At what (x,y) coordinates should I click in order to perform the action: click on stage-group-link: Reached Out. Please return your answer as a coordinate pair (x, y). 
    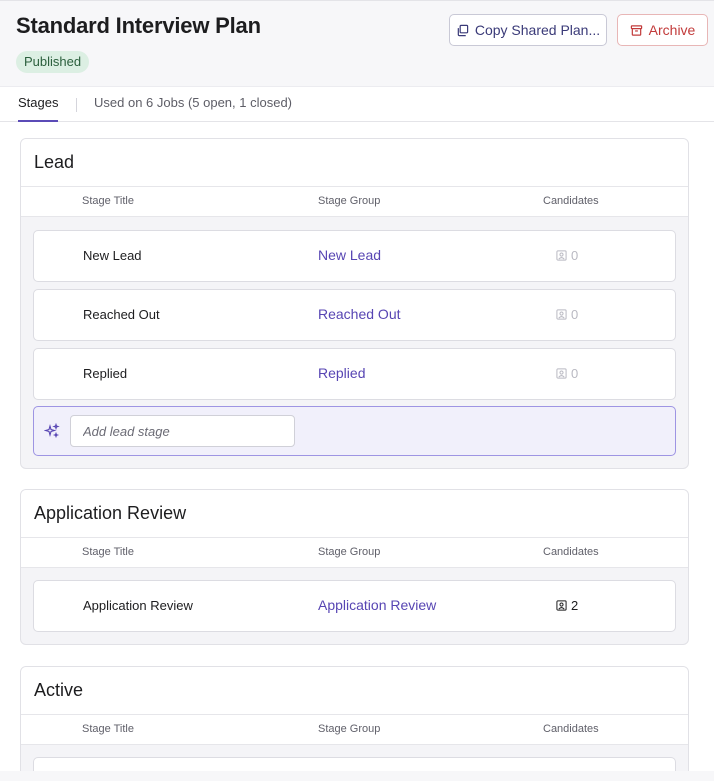
    Looking at the image, I should click on (359, 314).